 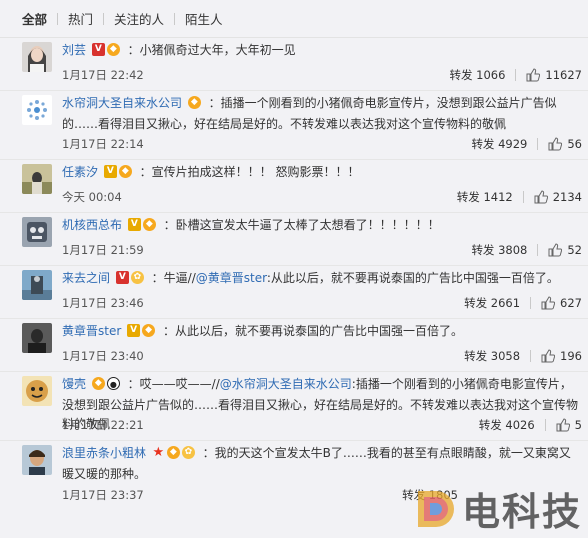 I want to click on like-count: 56, so click(x=574, y=144).